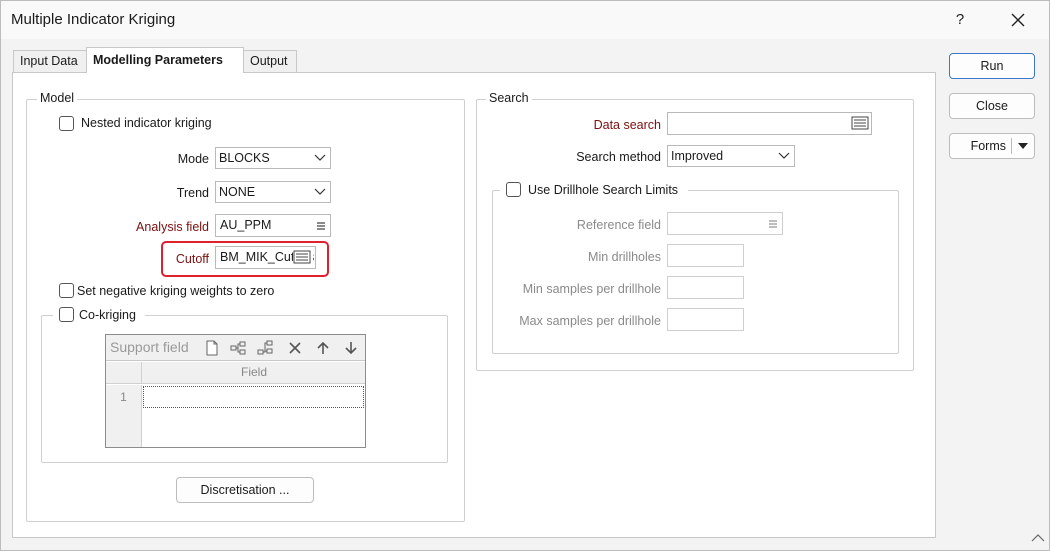  I want to click on support-field-label: Support field, so click(149, 347).